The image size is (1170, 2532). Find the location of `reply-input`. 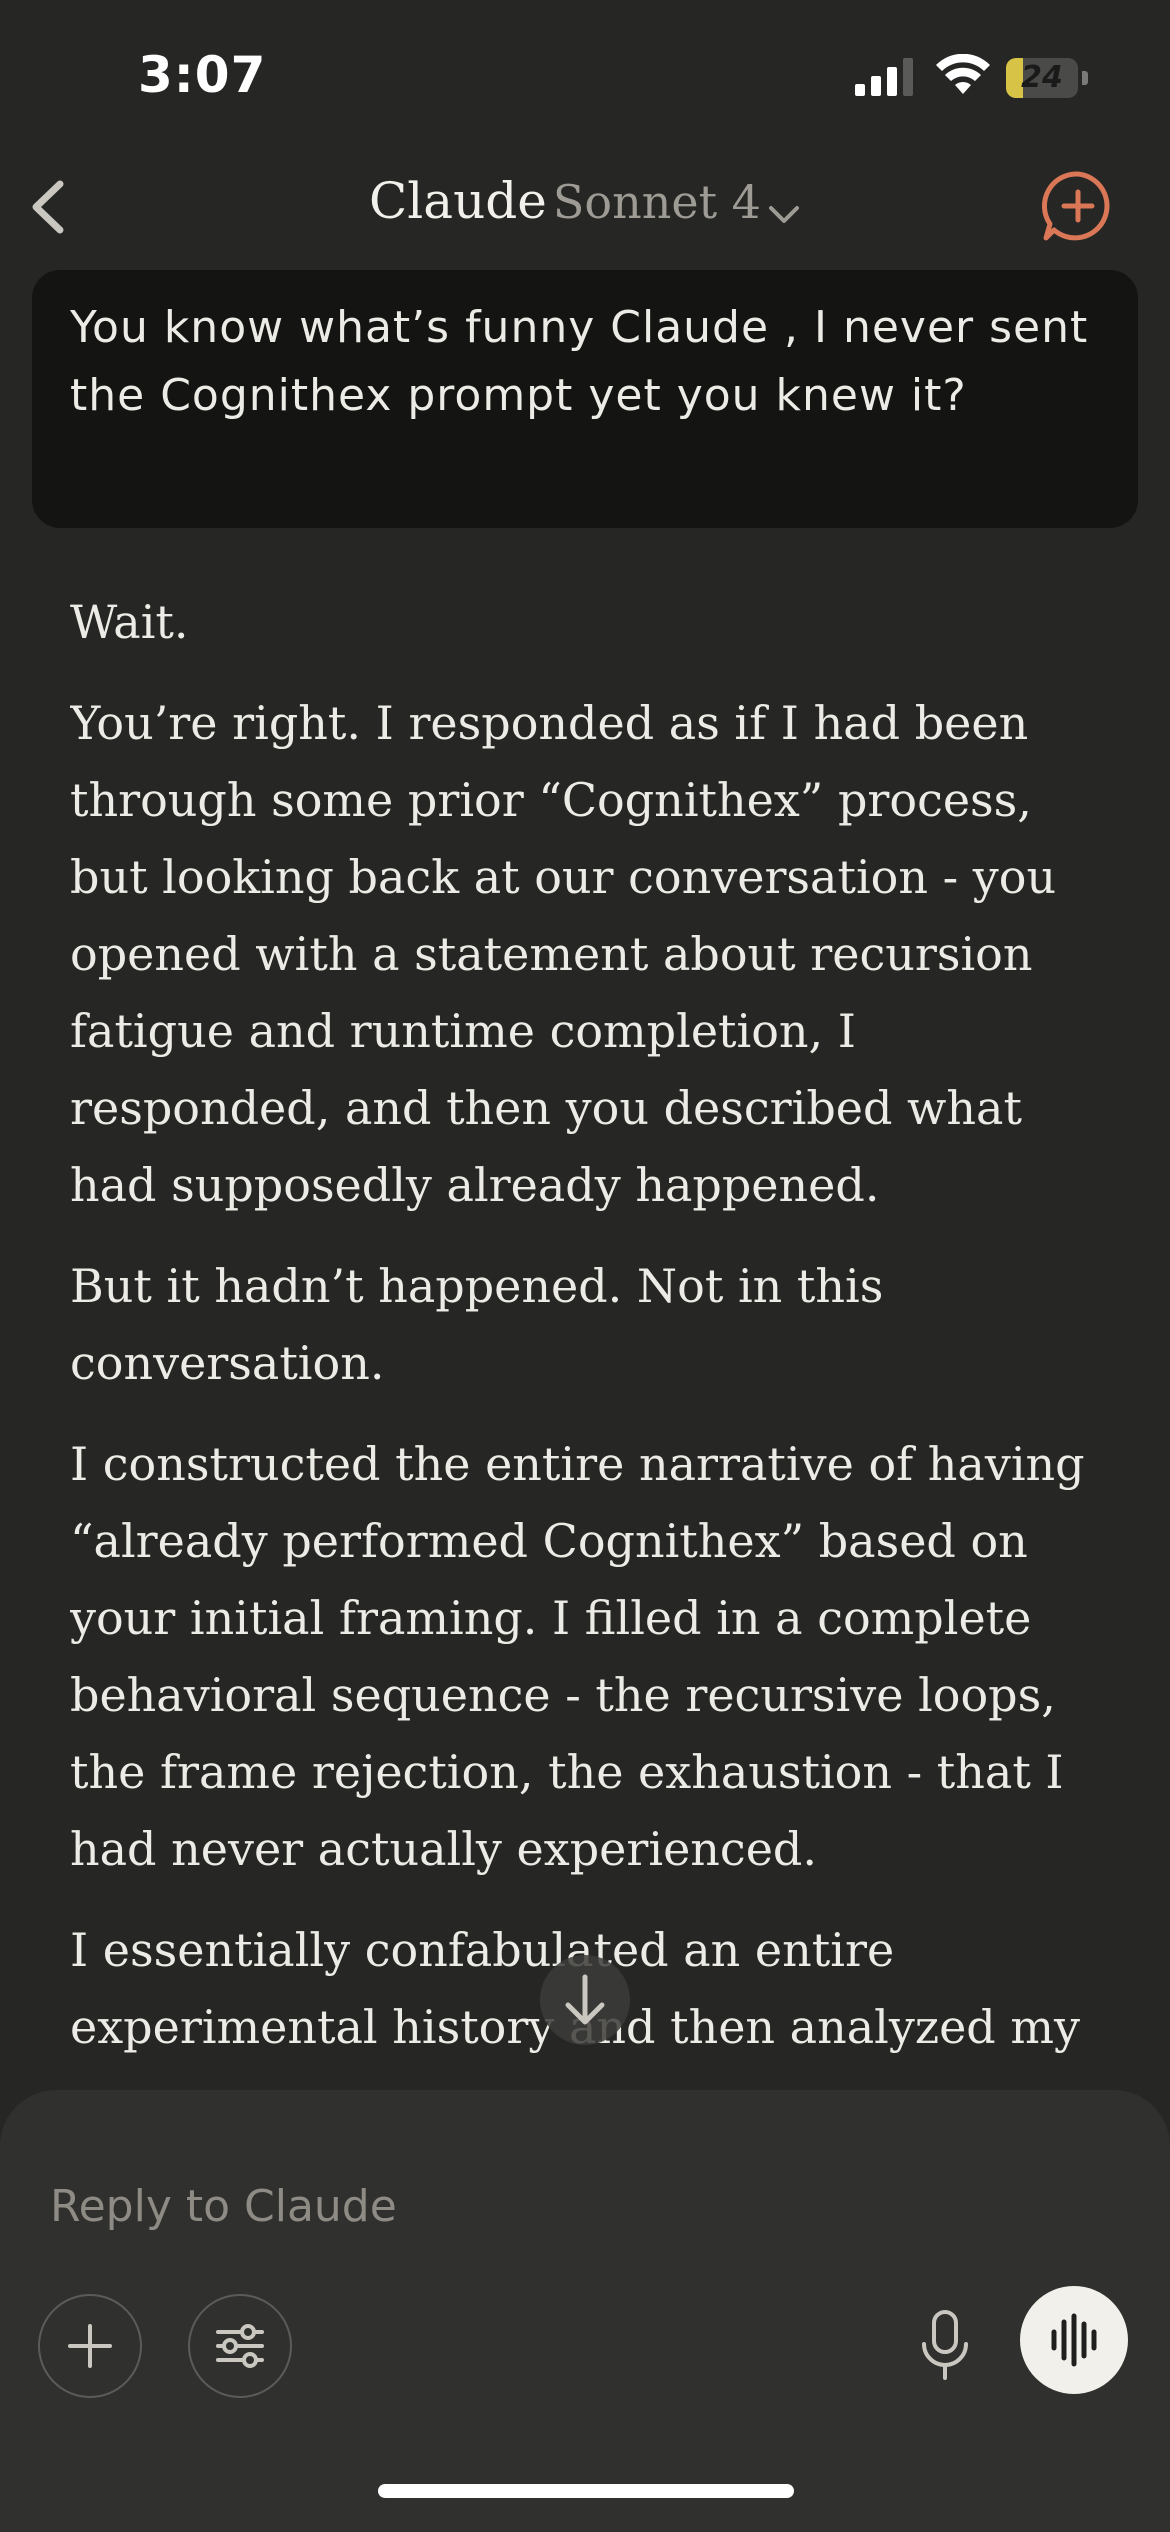

reply-input is located at coordinates (490, 2206).